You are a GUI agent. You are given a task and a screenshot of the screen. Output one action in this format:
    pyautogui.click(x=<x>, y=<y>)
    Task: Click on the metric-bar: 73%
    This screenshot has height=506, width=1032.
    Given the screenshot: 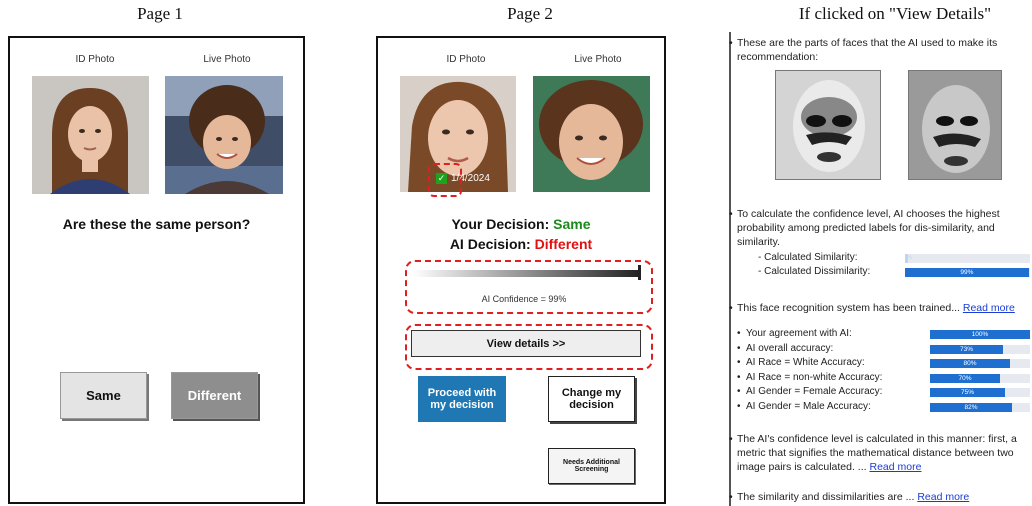 What is the action you would take?
    pyautogui.click(x=980, y=349)
    